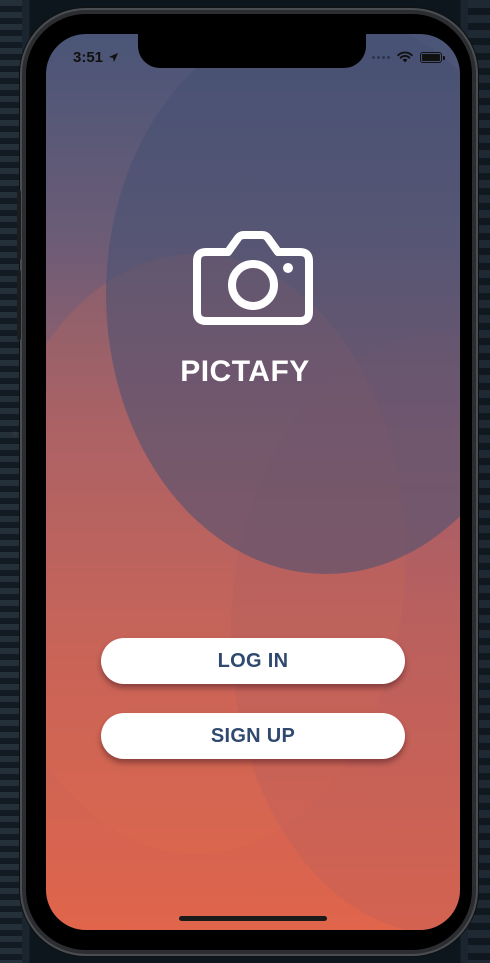  What do you see at coordinates (381, 57) in the screenshot?
I see `cellular-signal-icon` at bounding box center [381, 57].